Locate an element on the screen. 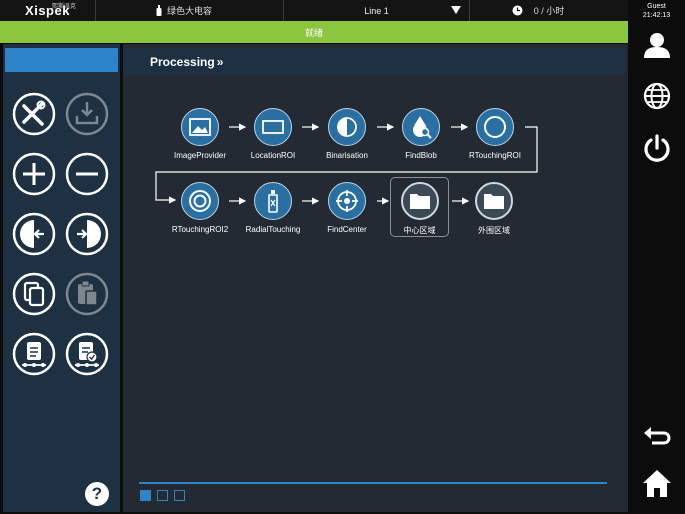 The image size is (685, 514). crosshair-icon is located at coordinates (347, 201).